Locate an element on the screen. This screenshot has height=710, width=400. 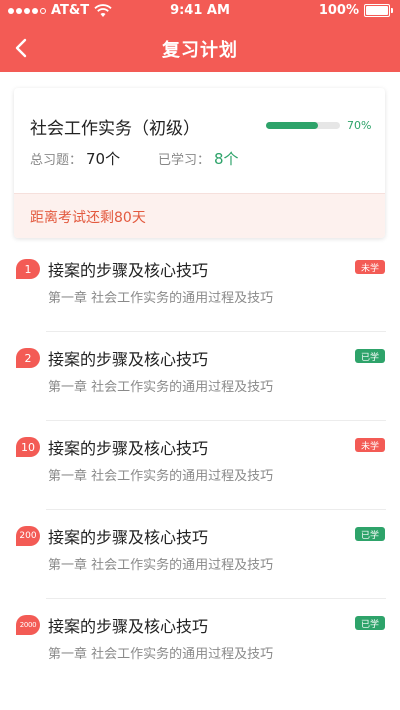
learned-label: 已学习： is located at coordinates (184, 160).